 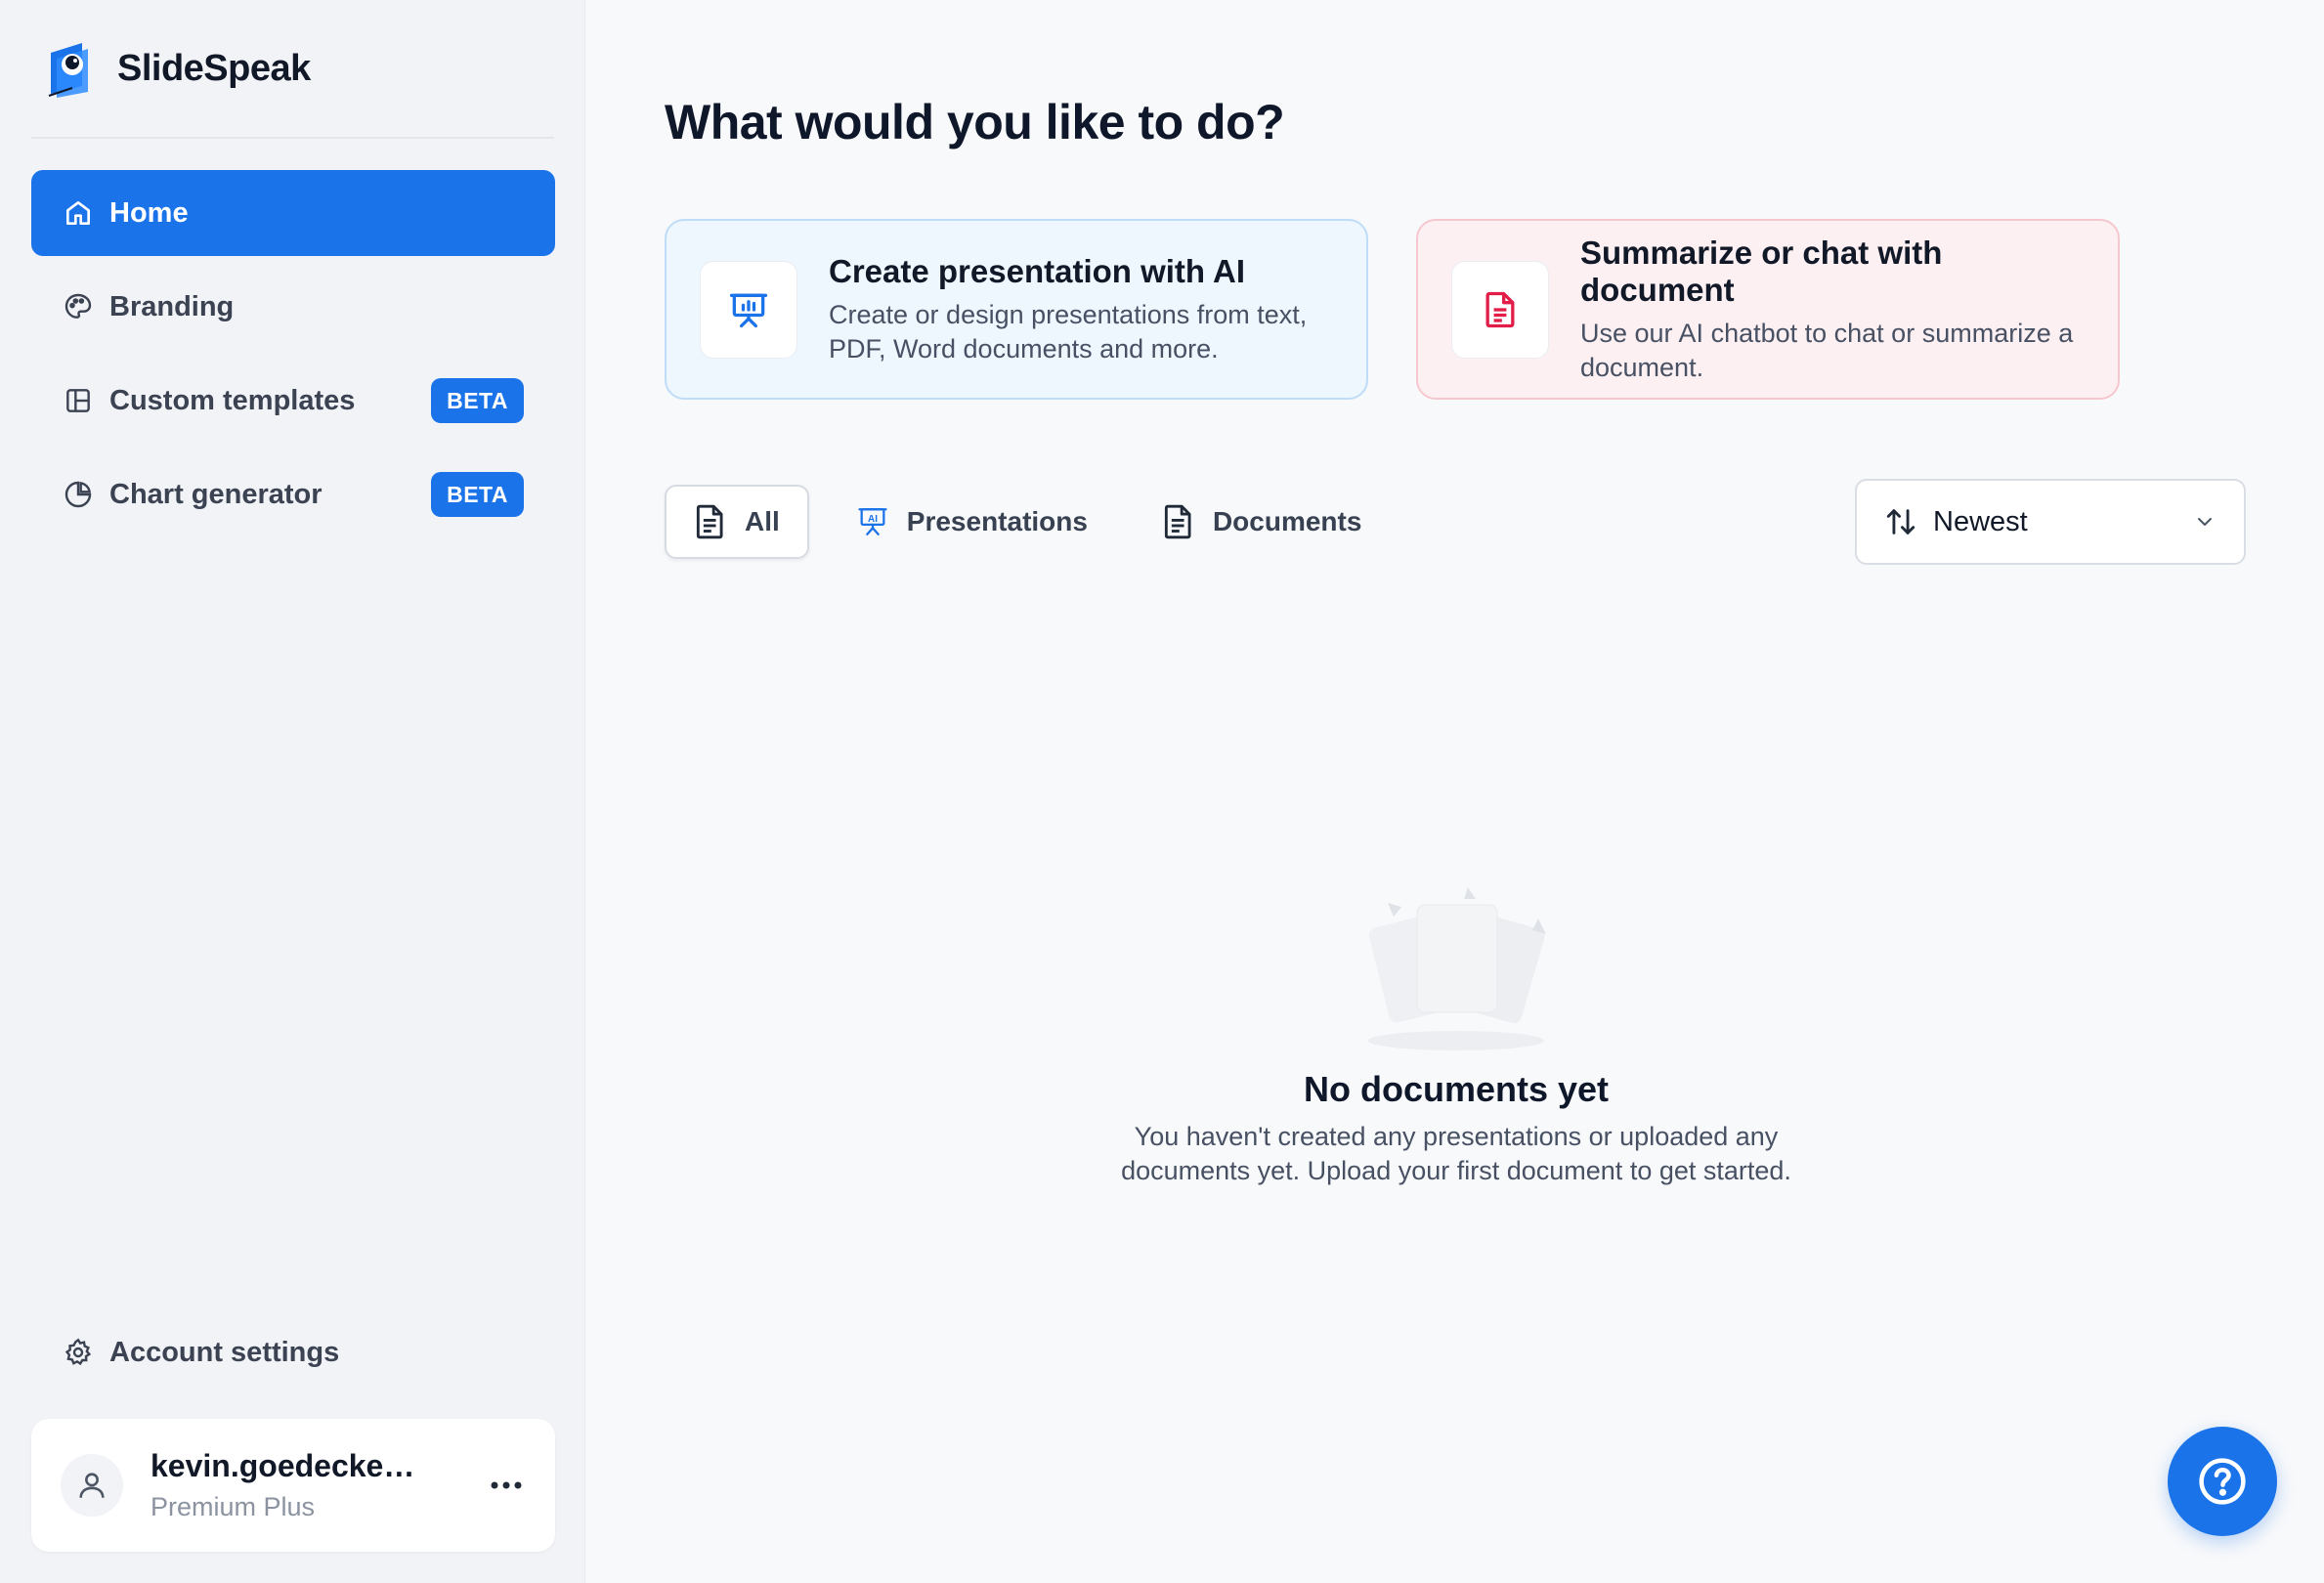 I want to click on avatar, so click(x=92, y=1485).